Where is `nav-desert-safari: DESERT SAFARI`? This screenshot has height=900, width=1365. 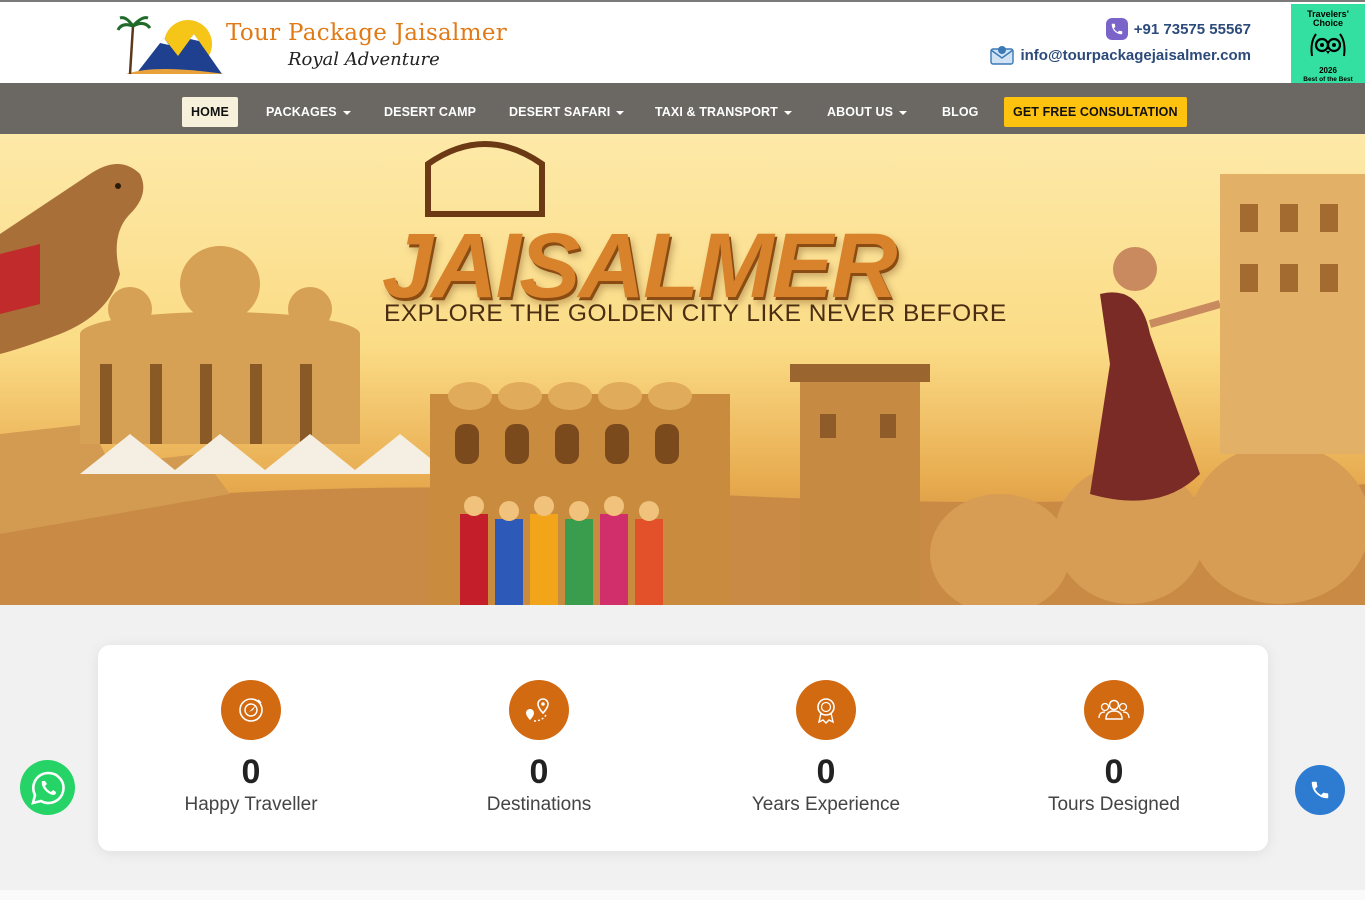
nav-desert-safari: DESERT SAFARI is located at coordinates (567, 112).